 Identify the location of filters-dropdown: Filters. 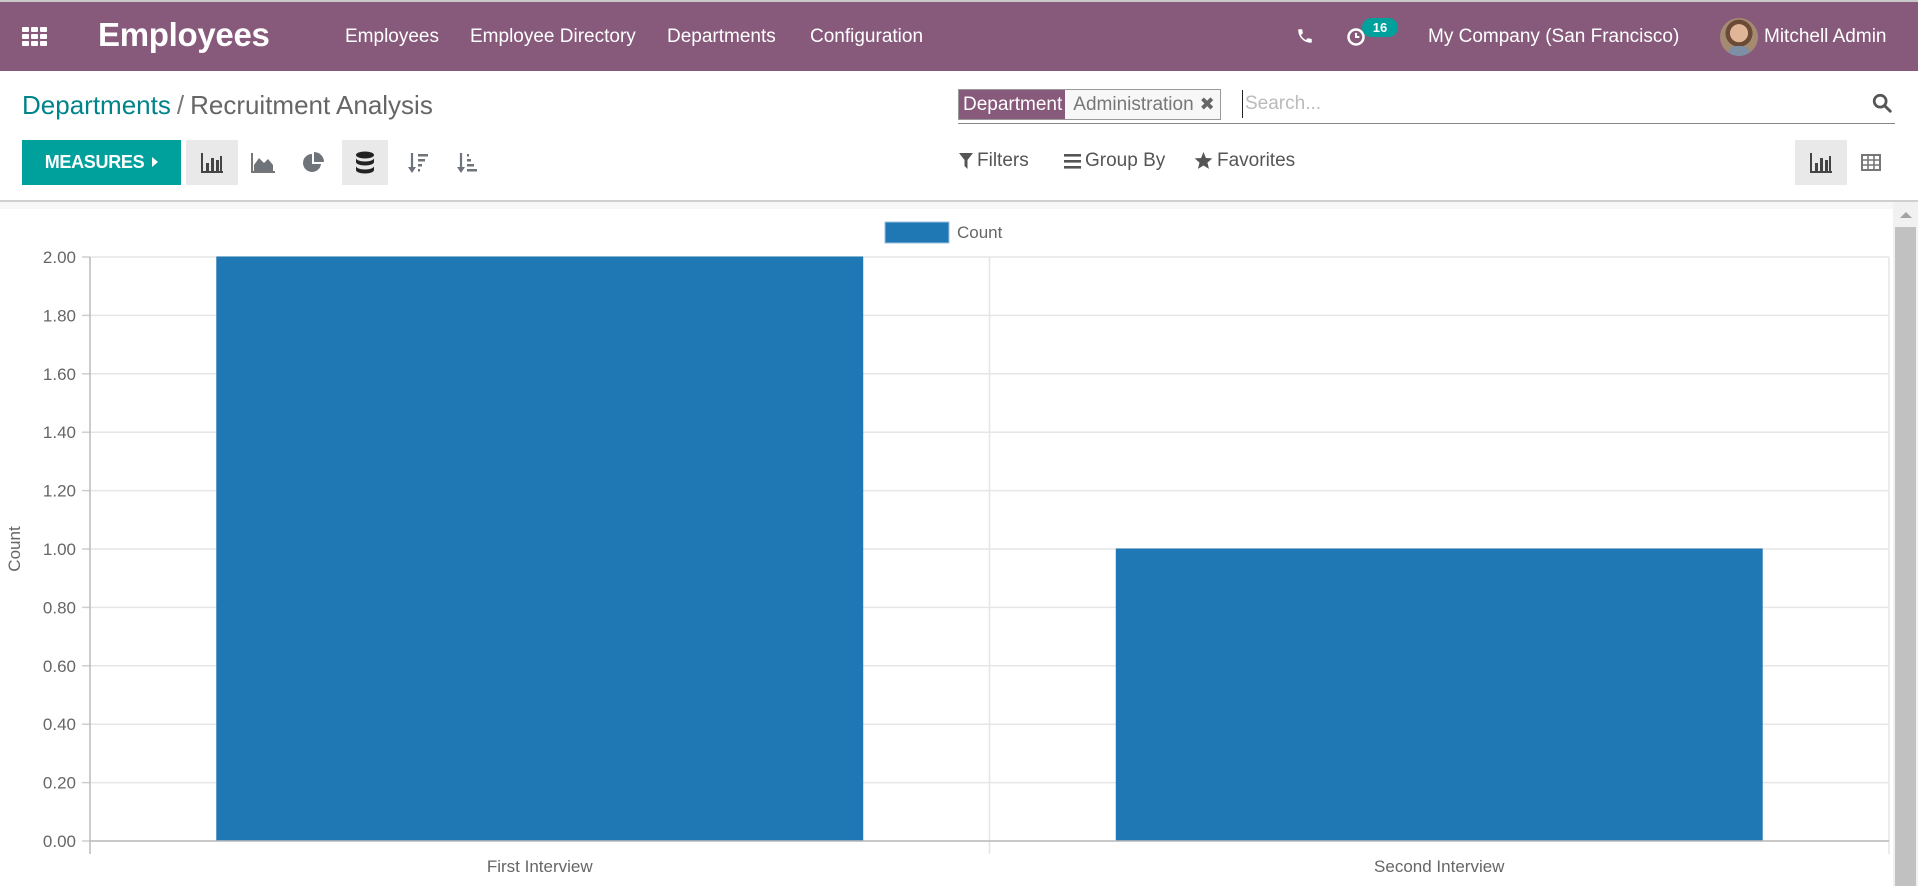
(994, 161).